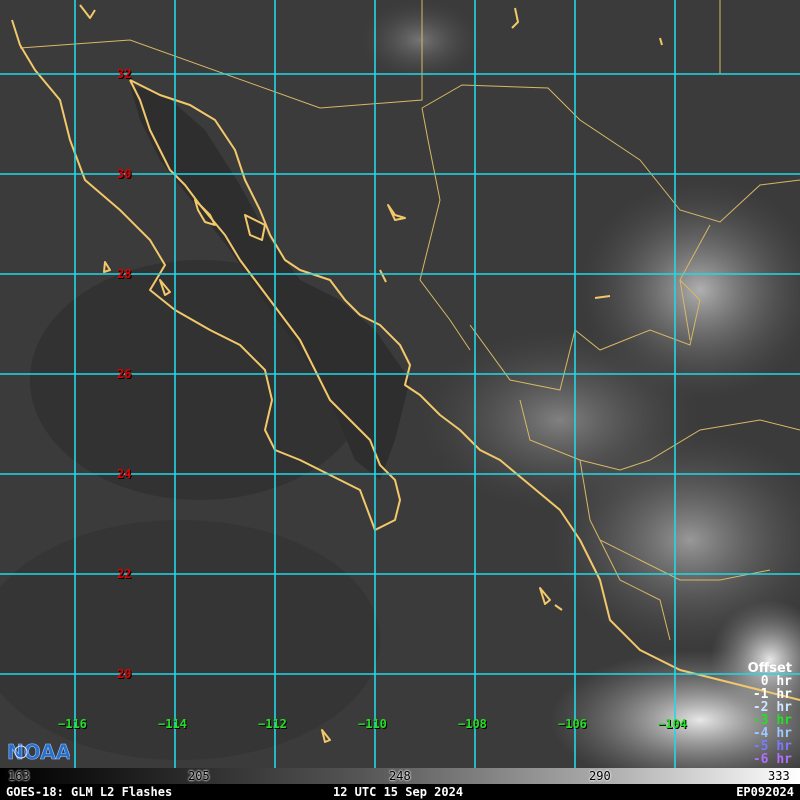 This screenshot has width=800, height=800. Describe the element at coordinates (672, 724) in the screenshot. I see `lon-label-104: −104` at that location.